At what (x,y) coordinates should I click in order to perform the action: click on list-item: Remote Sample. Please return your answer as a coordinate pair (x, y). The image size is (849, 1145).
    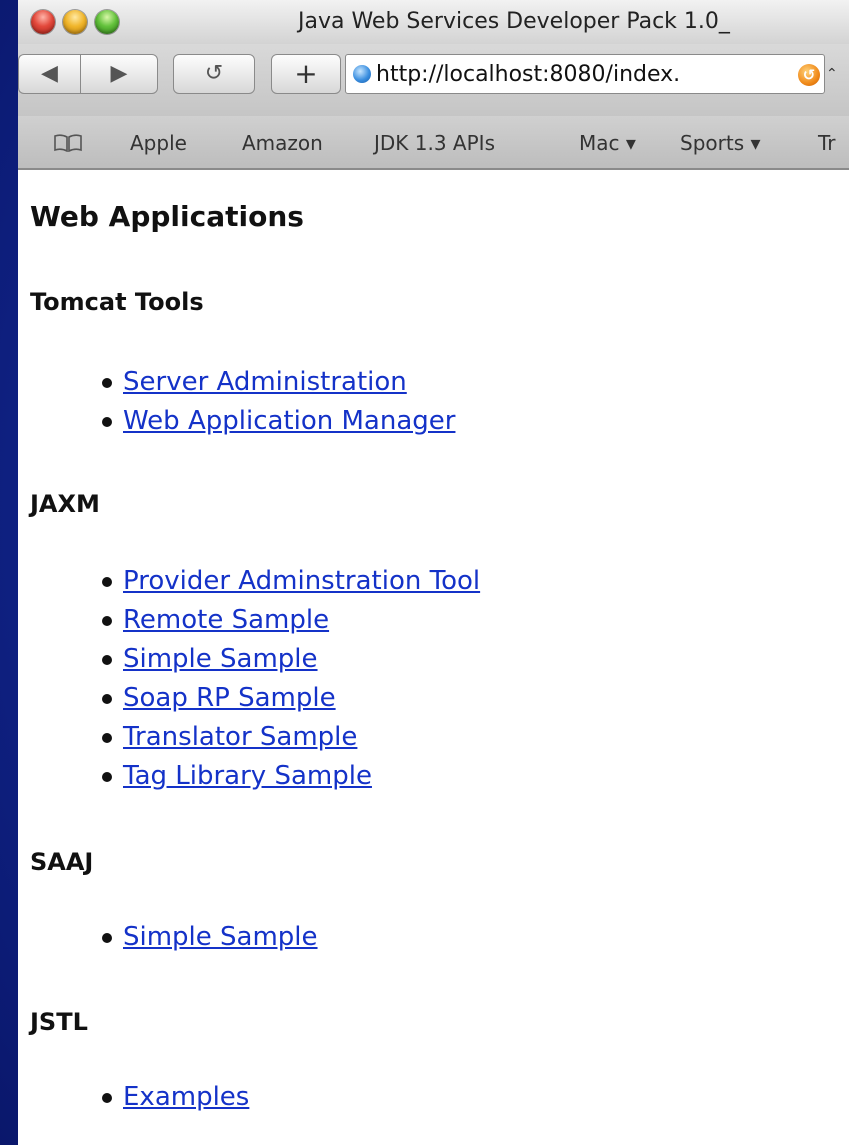
    Looking at the image, I should click on (255, 620).